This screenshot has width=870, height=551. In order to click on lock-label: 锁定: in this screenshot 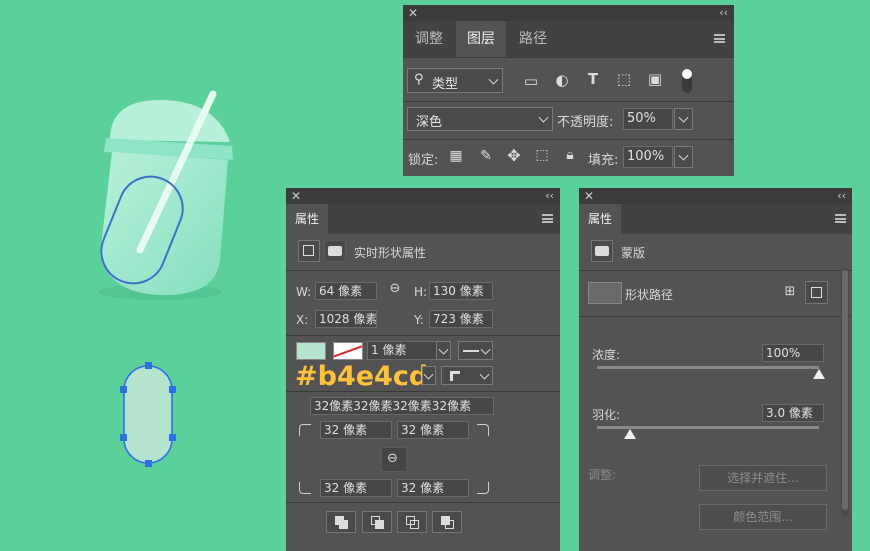, I will do `click(423, 160)`.